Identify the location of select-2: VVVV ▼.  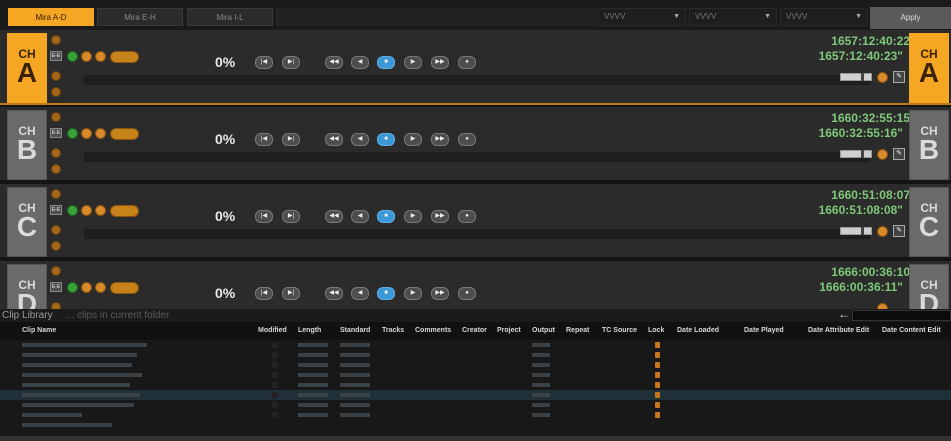
(733, 17).